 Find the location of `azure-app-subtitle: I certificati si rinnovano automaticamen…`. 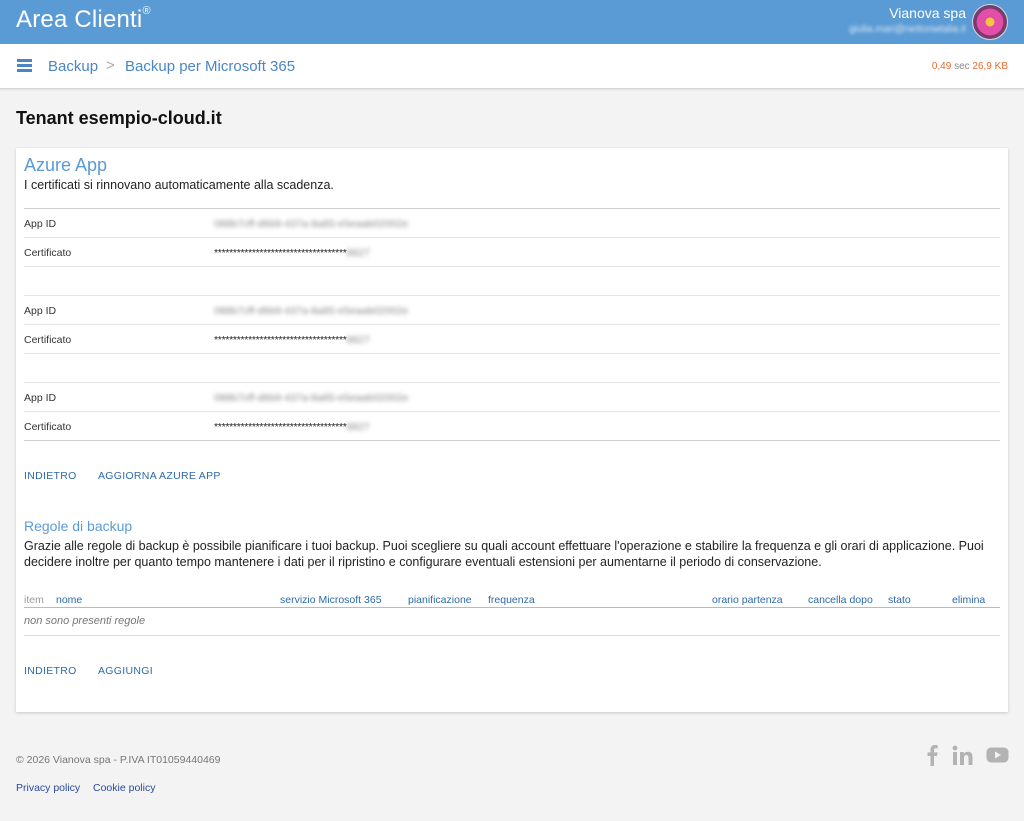

azure-app-subtitle: I certificati si rinnovano automaticamen… is located at coordinates (179, 185).